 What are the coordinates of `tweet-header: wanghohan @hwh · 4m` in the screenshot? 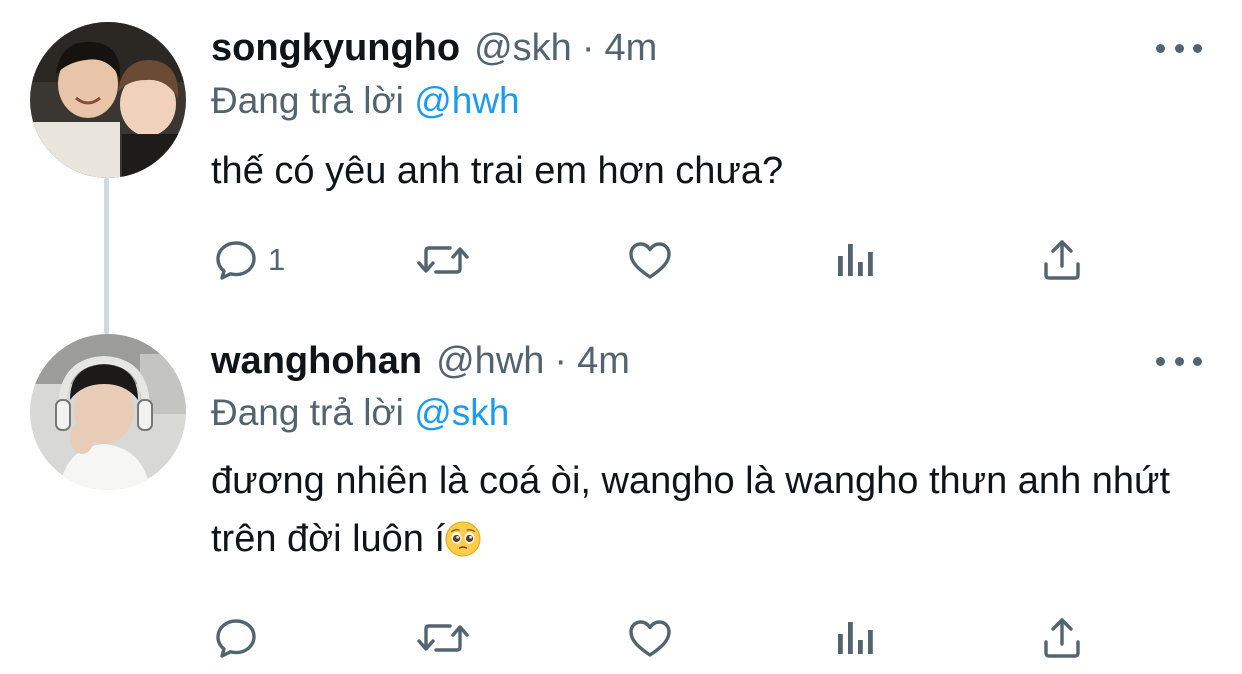 It's located at (420, 361).